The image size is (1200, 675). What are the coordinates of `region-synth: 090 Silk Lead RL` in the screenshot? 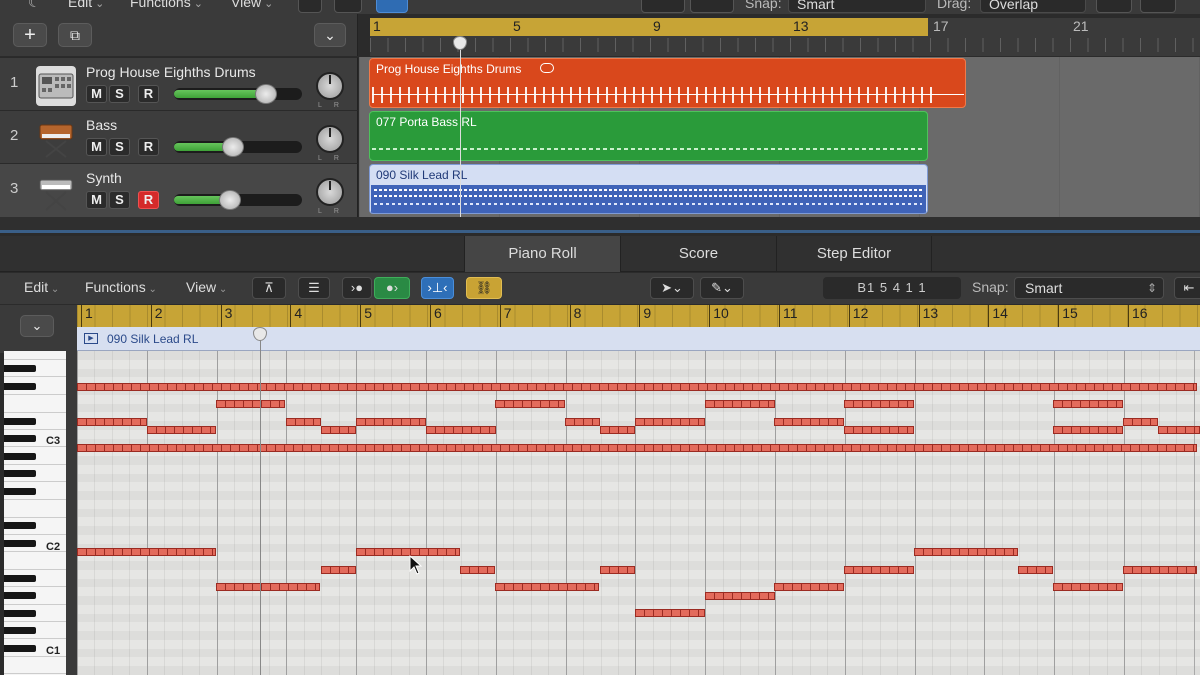 It's located at (648, 189).